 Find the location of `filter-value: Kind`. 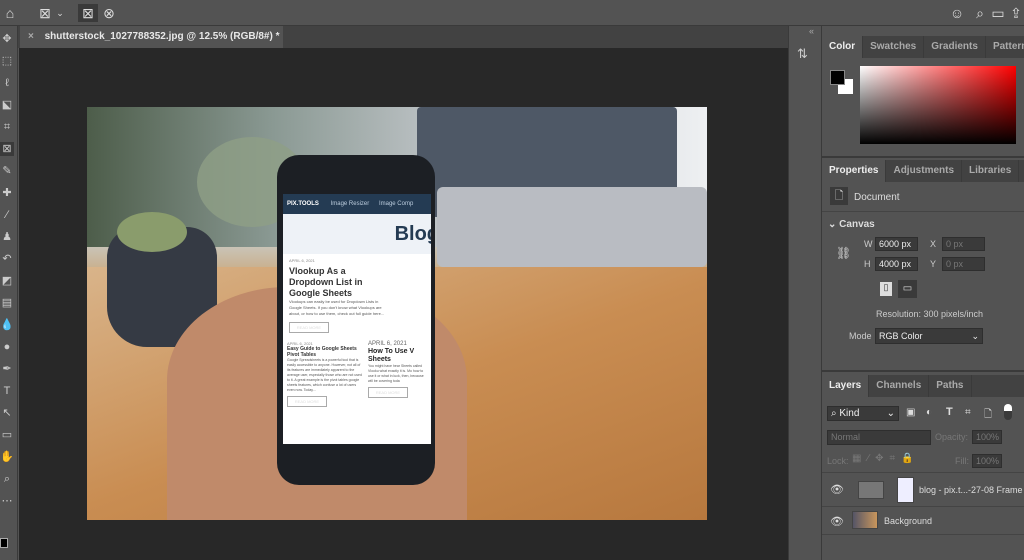

filter-value: Kind is located at coordinates (849, 413).